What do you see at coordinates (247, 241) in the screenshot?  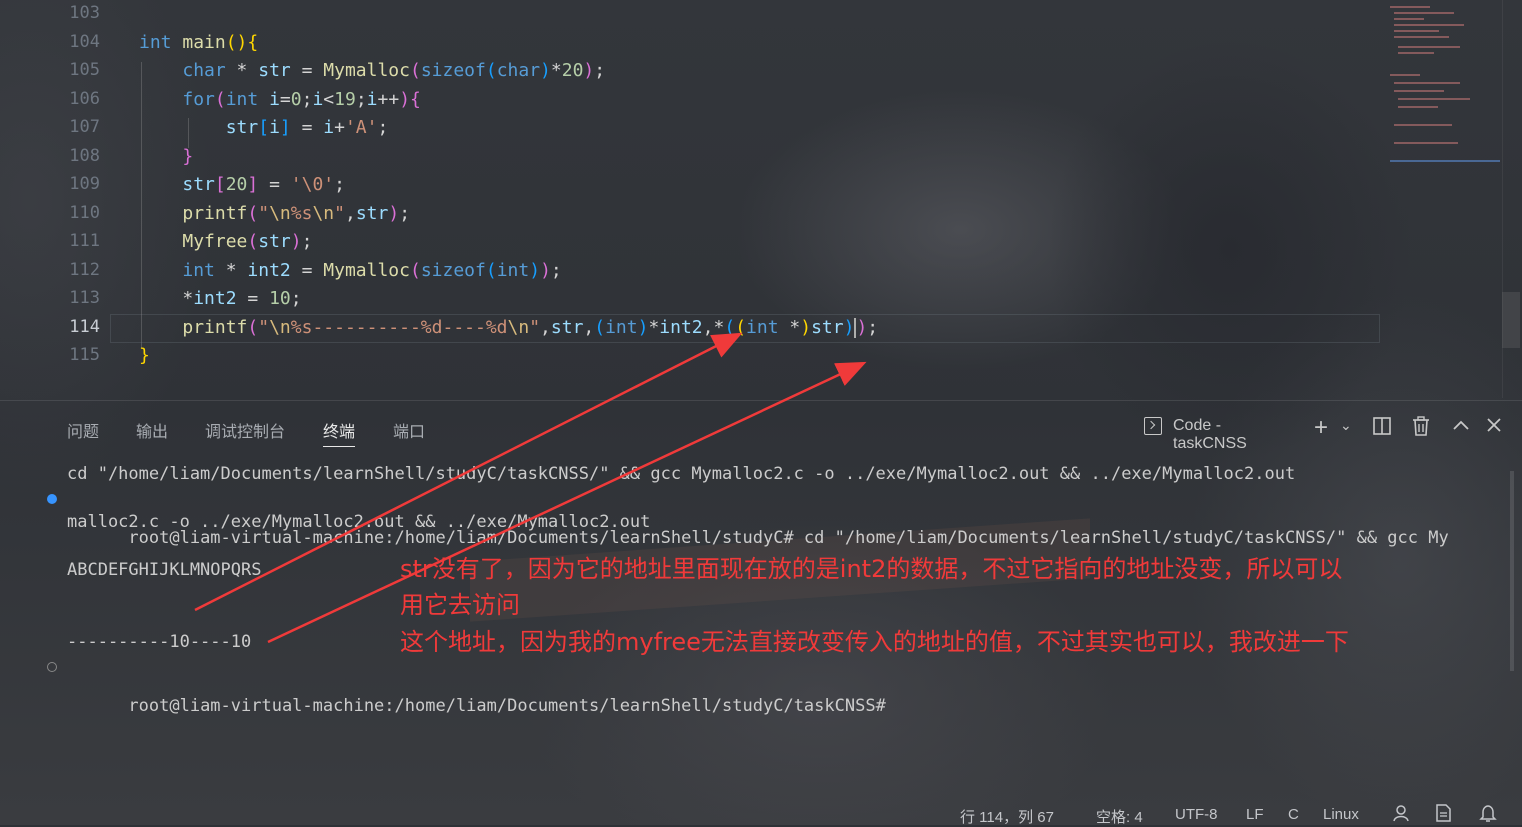 I see `code-text: Myfree(str);` at bounding box center [247, 241].